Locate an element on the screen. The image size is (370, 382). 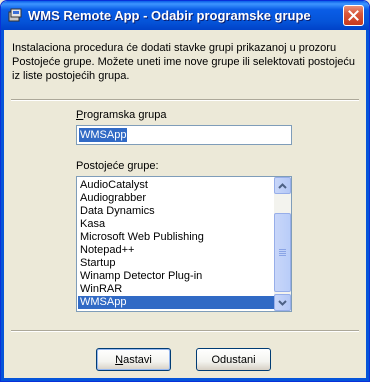
program-group-value: WMSApp is located at coordinates (103, 135).